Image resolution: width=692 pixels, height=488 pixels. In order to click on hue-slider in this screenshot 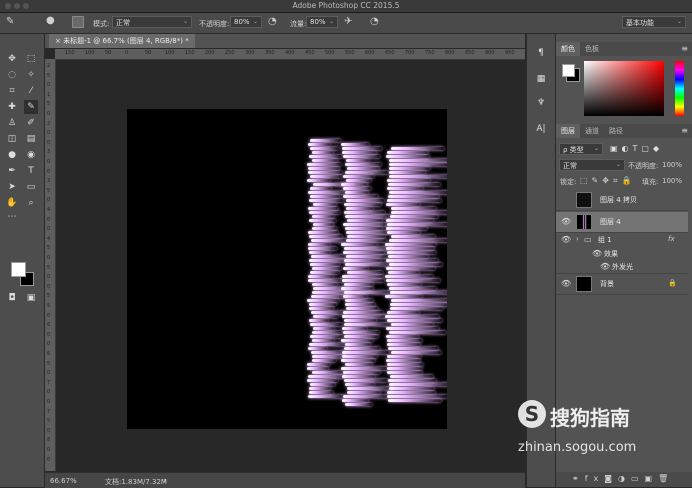, I will do `click(679, 88)`.